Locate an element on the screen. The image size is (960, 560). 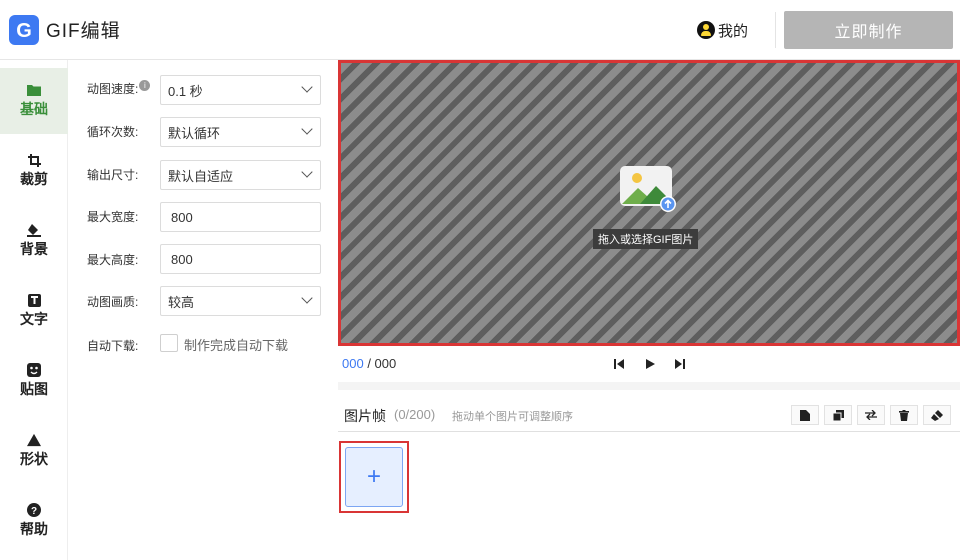
max-height-input: 800 is located at coordinates (240, 259).